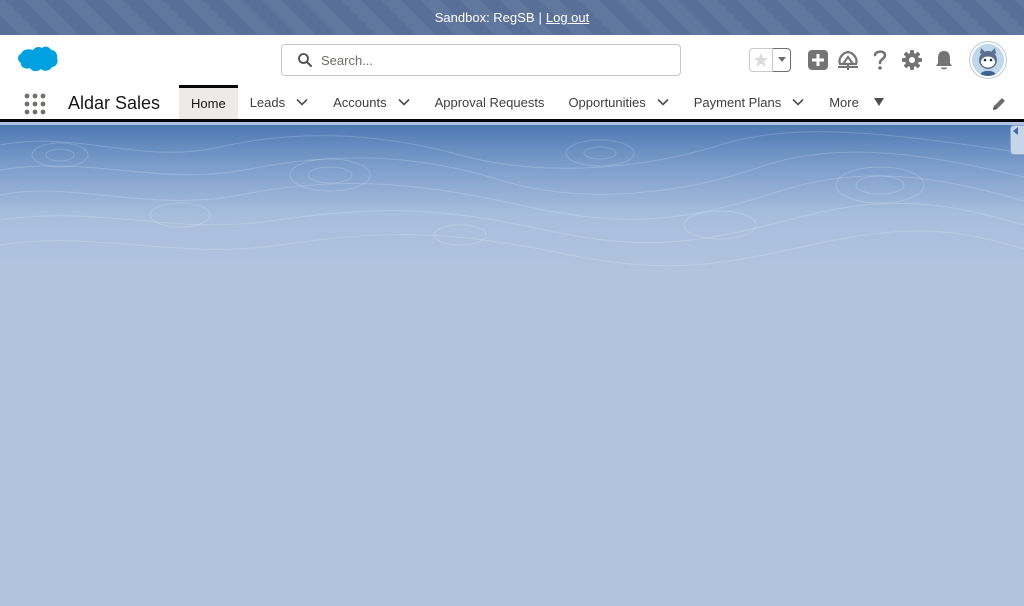 Image resolution: width=1024 pixels, height=606 pixels. I want to click on favorites-list-button, so click(782, 60).